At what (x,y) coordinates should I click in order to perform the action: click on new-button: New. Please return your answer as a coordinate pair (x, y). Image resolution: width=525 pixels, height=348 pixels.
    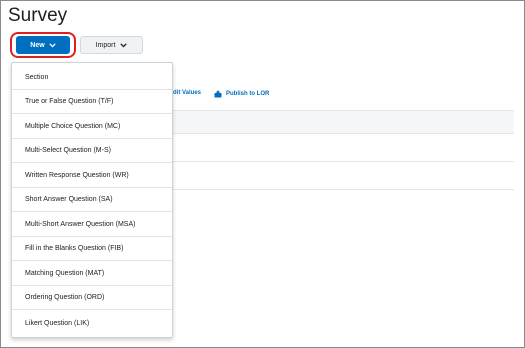
    Looking at the image, I should click on (43, 45).